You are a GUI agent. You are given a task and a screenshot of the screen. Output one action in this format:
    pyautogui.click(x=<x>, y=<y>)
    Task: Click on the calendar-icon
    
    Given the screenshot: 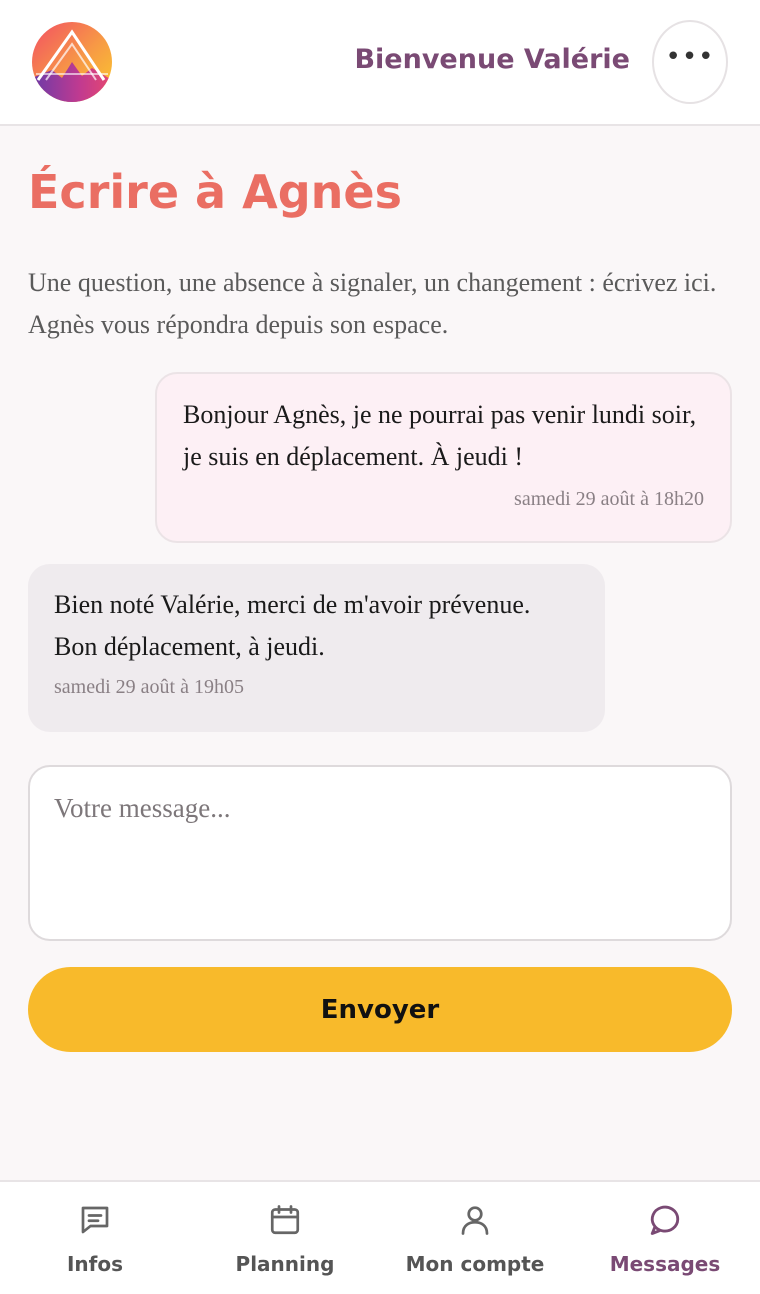 What is the action you would take?
    pyautogui.click(x=285, y=1220)
    